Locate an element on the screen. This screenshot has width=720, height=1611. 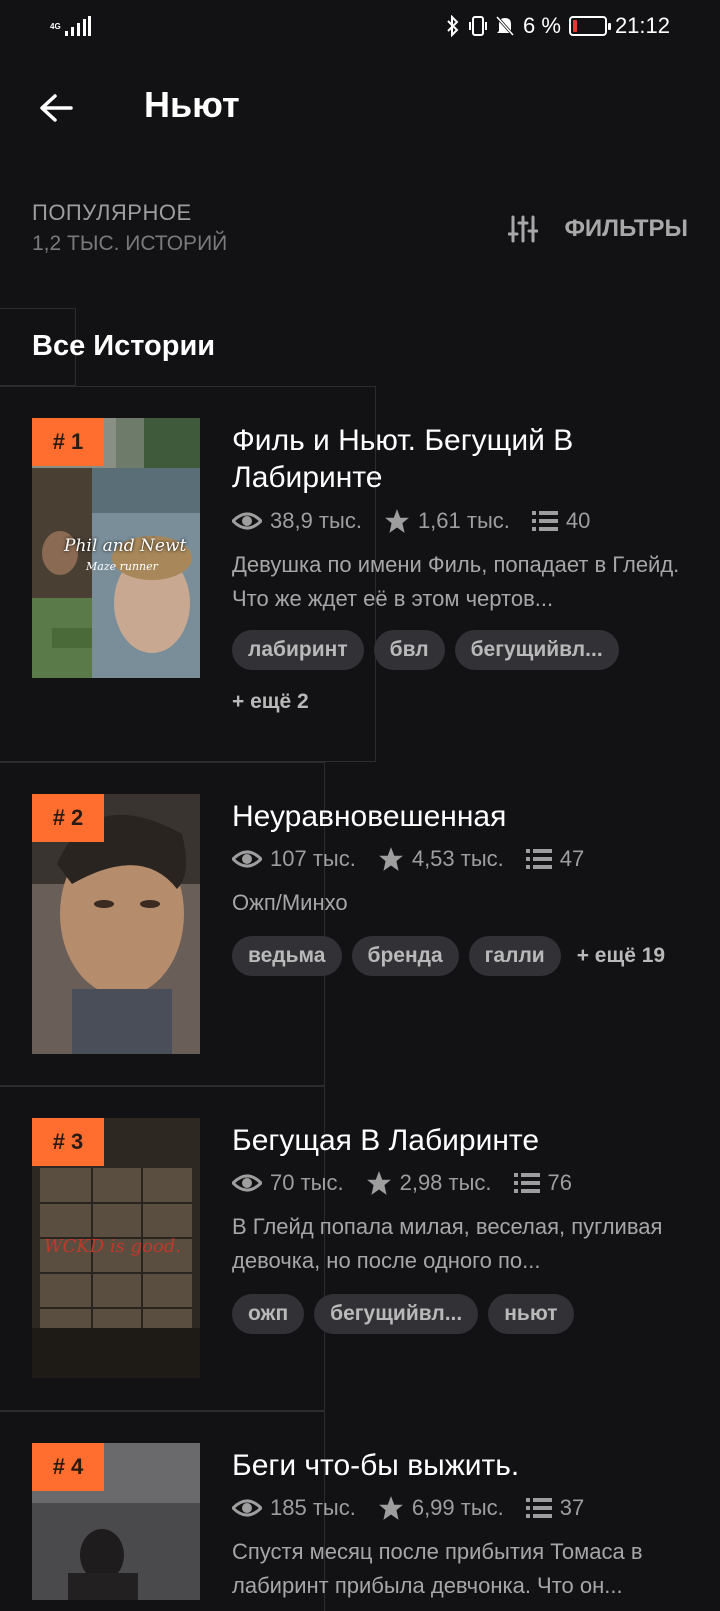
page-title: Ньют is located at coordinates (192, 104).